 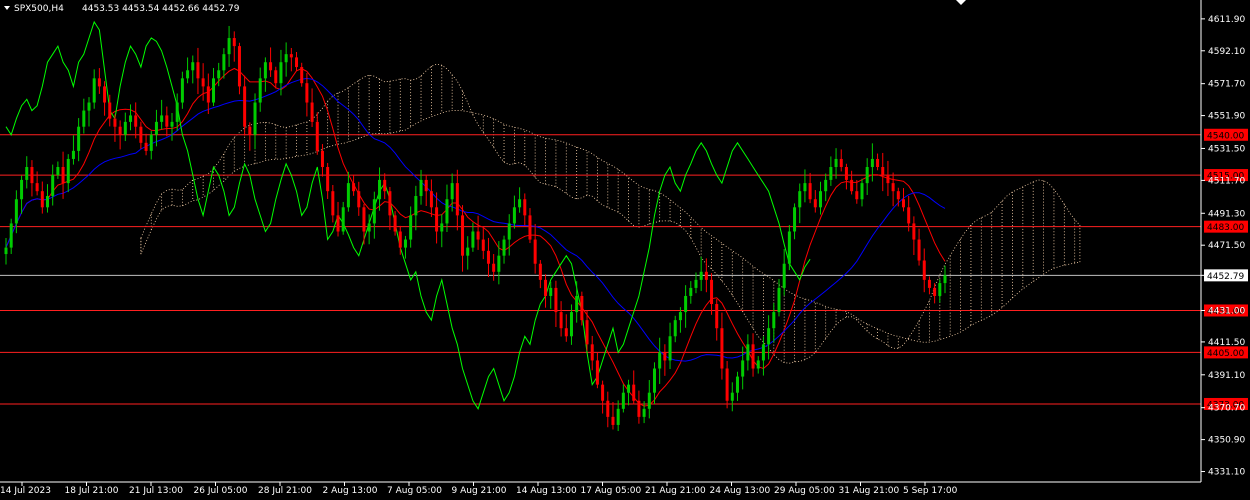 I want to click on time-tick-label: 9 Aug 21:00, so click(x=479, y=491).